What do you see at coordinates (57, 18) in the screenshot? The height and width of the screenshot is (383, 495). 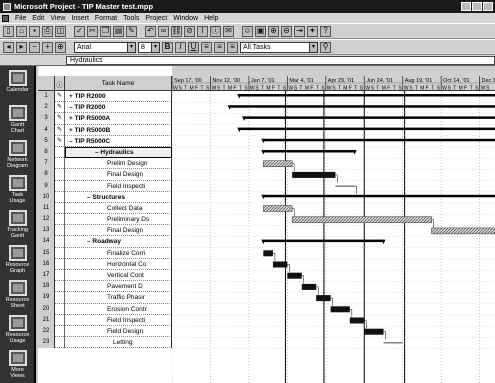 I see `menu-item-view: View` at bounding box center [57, 18].